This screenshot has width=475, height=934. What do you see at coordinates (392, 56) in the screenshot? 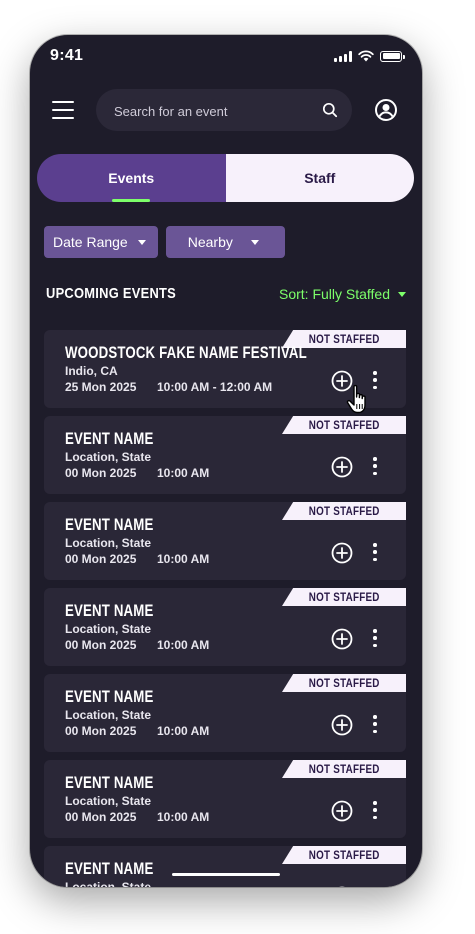
I see `battery-icon` at bounding box center [392, 56].